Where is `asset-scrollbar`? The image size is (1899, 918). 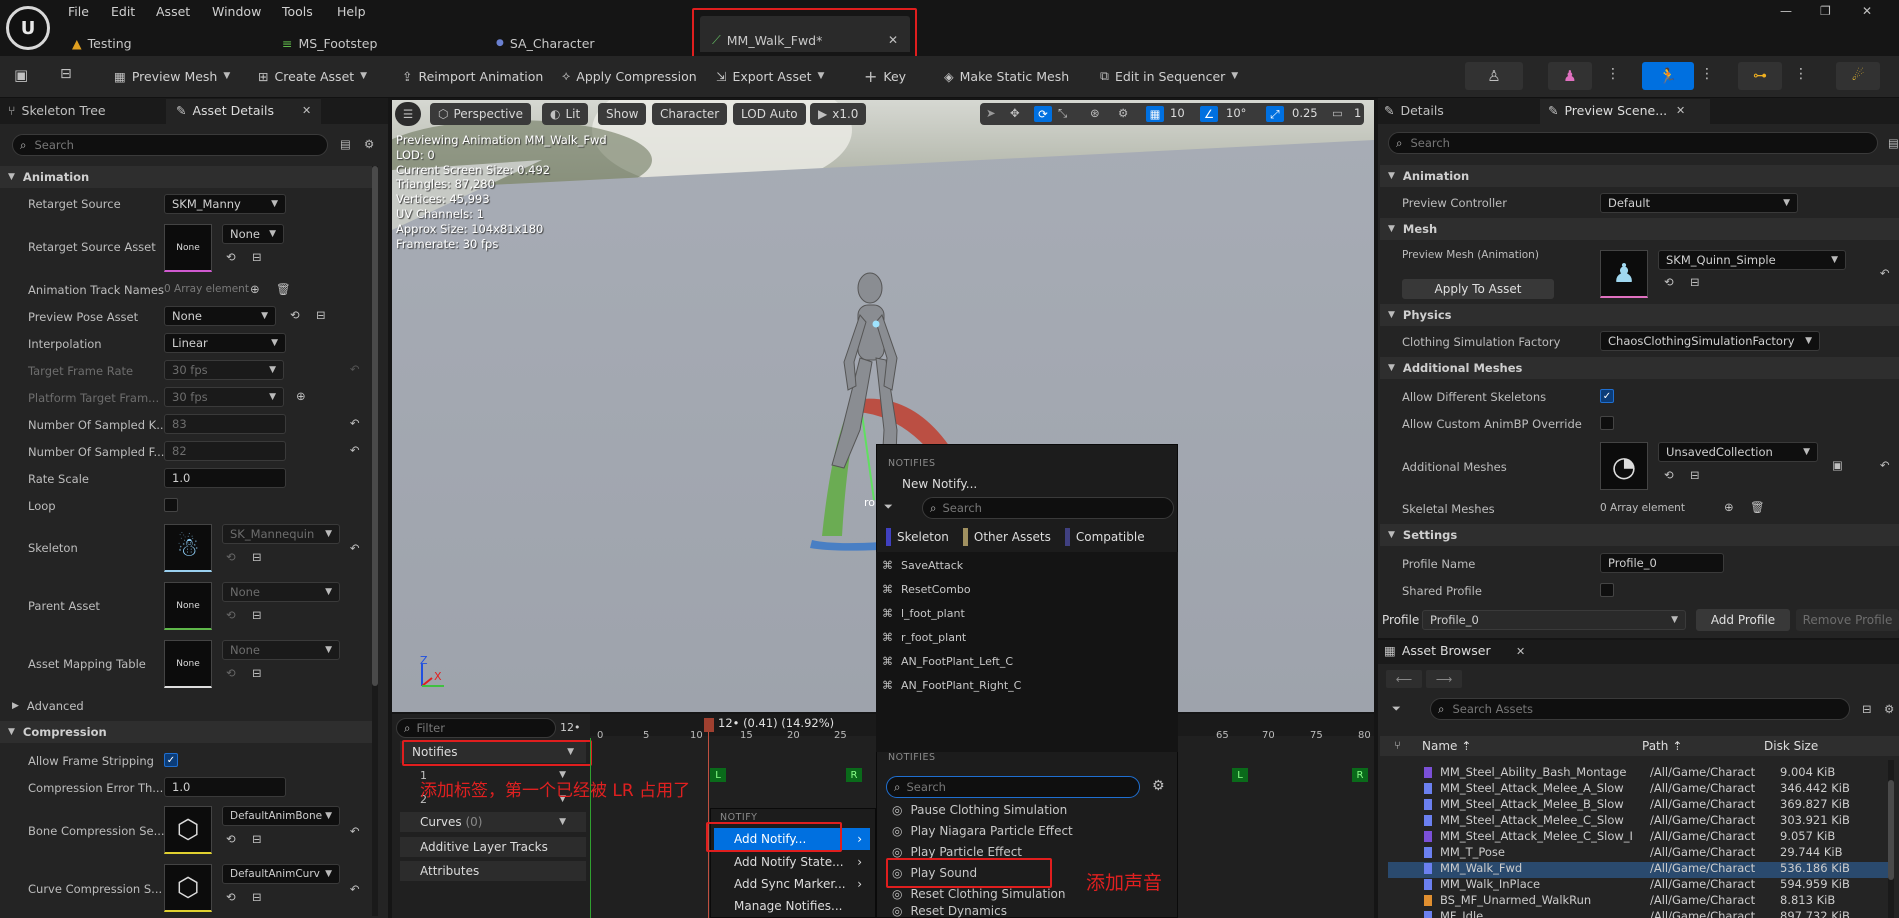 asset-scrollbar is located at coordinates (1891, 839).